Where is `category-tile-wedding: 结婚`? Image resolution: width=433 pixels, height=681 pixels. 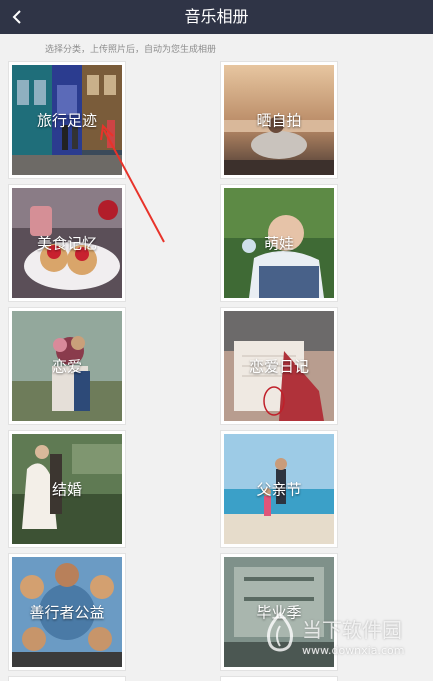 category-tile-wedding: 结婚 is located at coordinates (67, 489).